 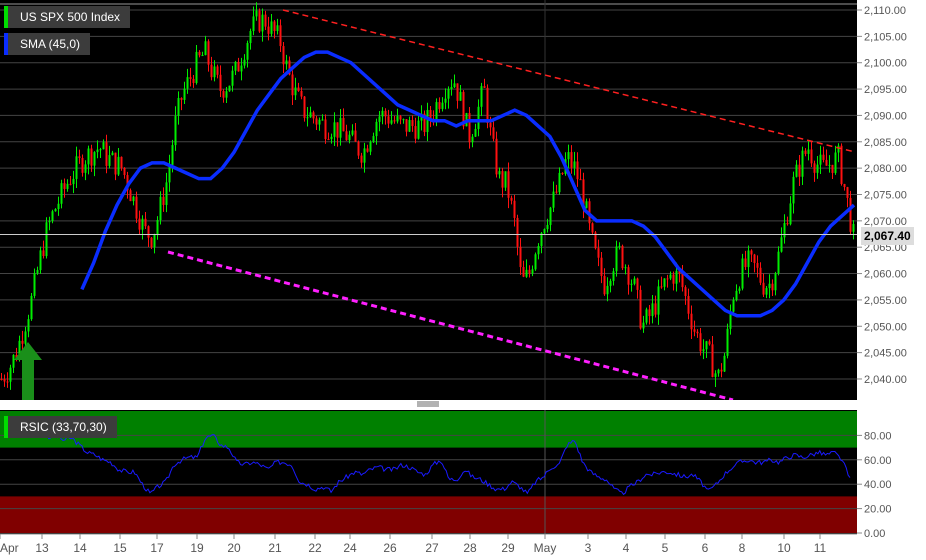 What do you see at coordinates (60, 427) in the screenshot?
I see `rsi-legend: RSIC (33,70,30)` at bounding box center [60, 427].